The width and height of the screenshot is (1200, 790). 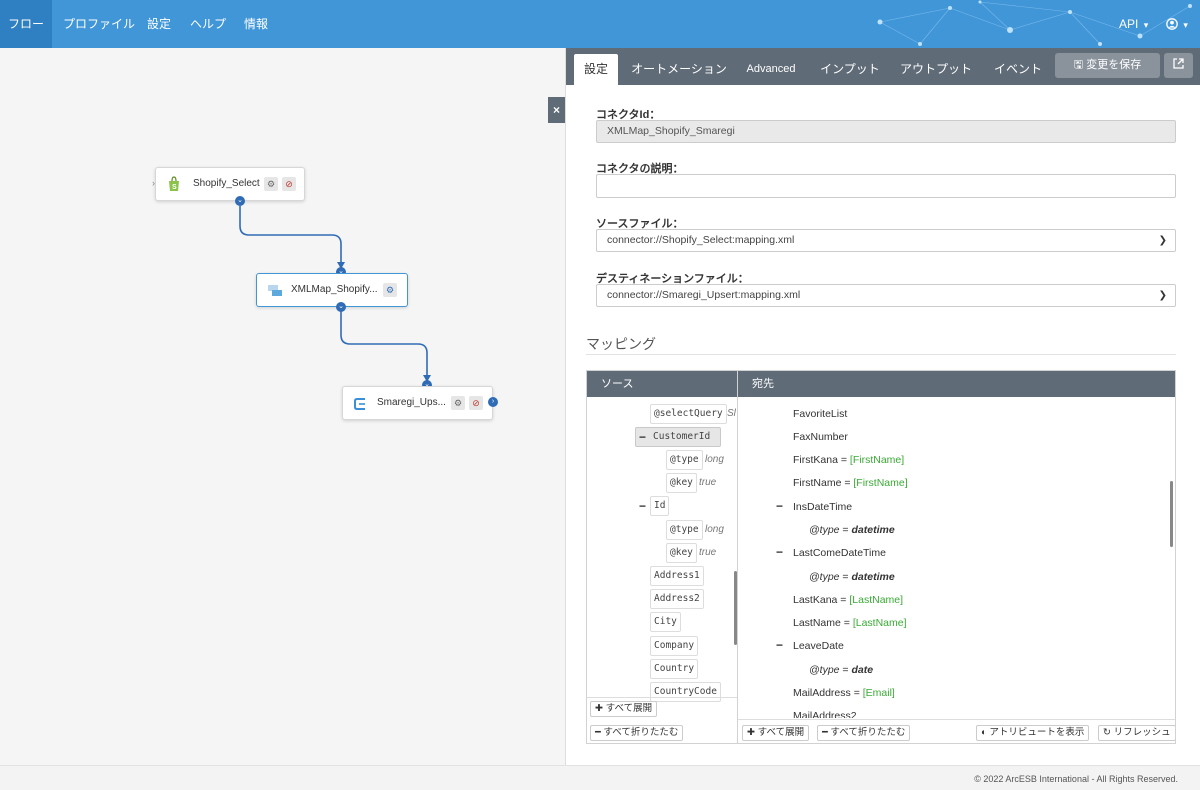 I want to click on destination-node: LastComeDateTime, so click(x=839, y=553).